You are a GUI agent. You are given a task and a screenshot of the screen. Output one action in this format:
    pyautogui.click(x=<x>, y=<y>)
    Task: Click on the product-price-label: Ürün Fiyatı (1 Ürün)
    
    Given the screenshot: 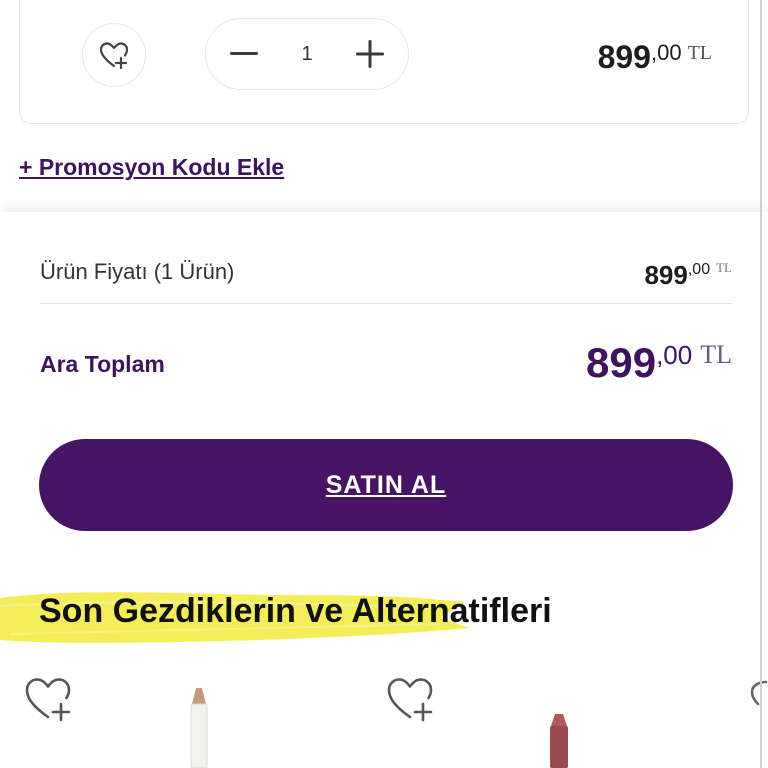 What is the action you would take?
    pyautogui.click(x=137, y=271)
    